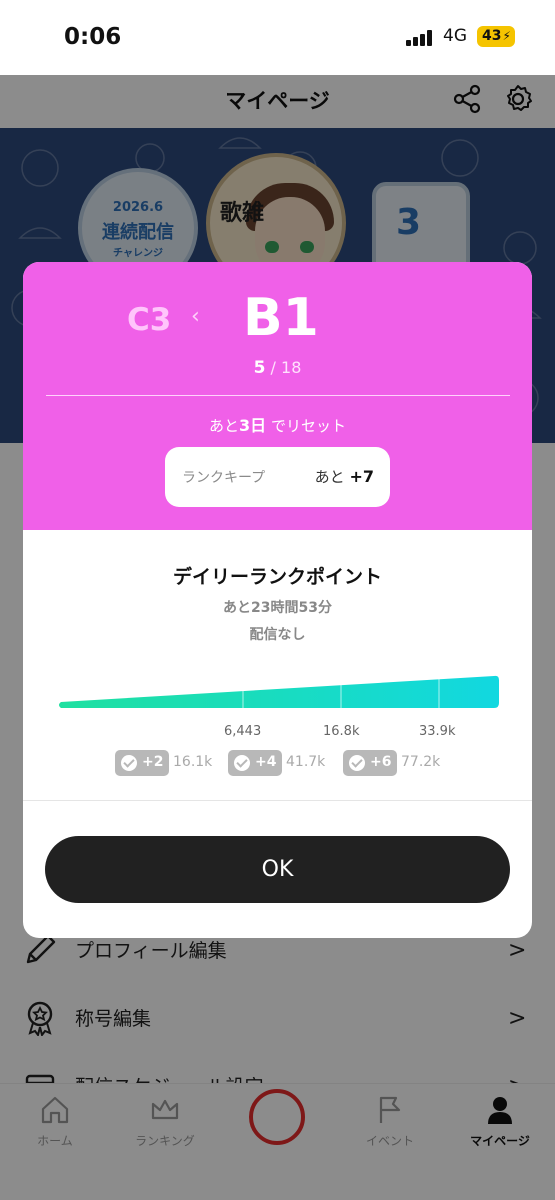 The height and width of the screenshot is (1200, 555). What do you see at coordinates (193, 762) in the screenshot?
I see `reward-threshold: 16.1k` at bounding box center [193, 762].